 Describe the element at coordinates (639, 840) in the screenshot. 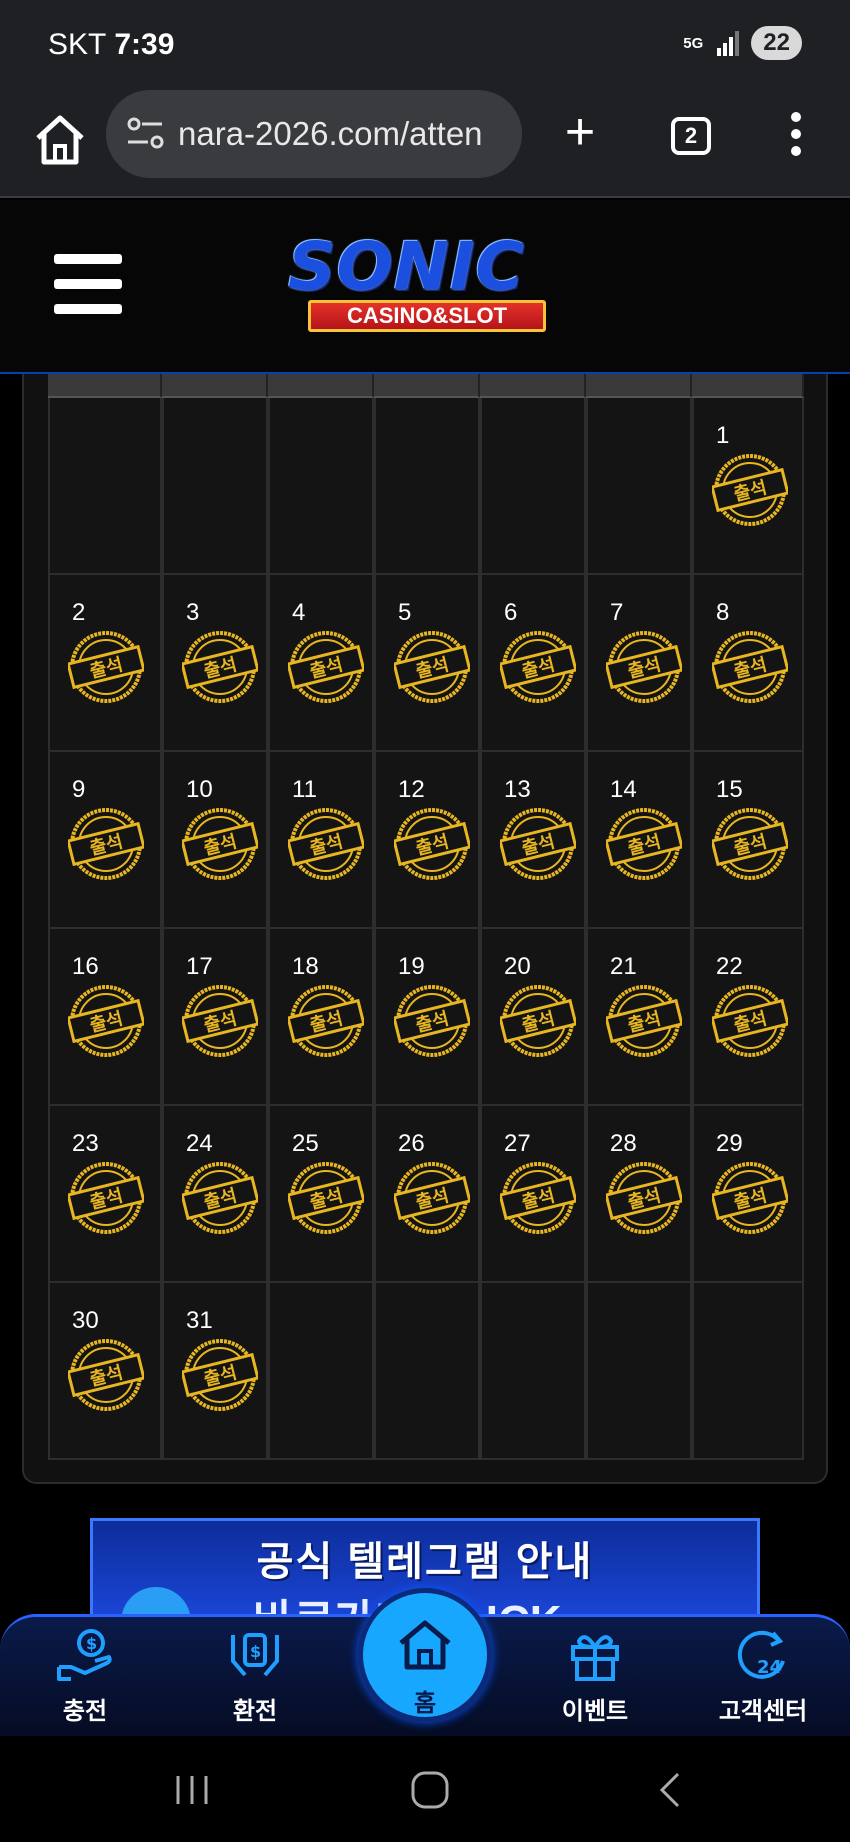

I see `calendar-day-14: 14 출석` at that location.